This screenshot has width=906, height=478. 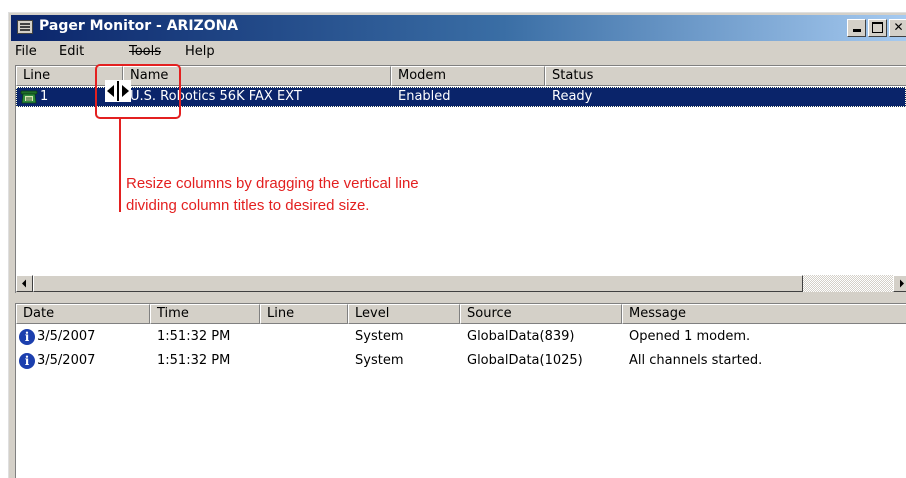 I want to click on scrollbar-thumb, so click(x=418, y=283).